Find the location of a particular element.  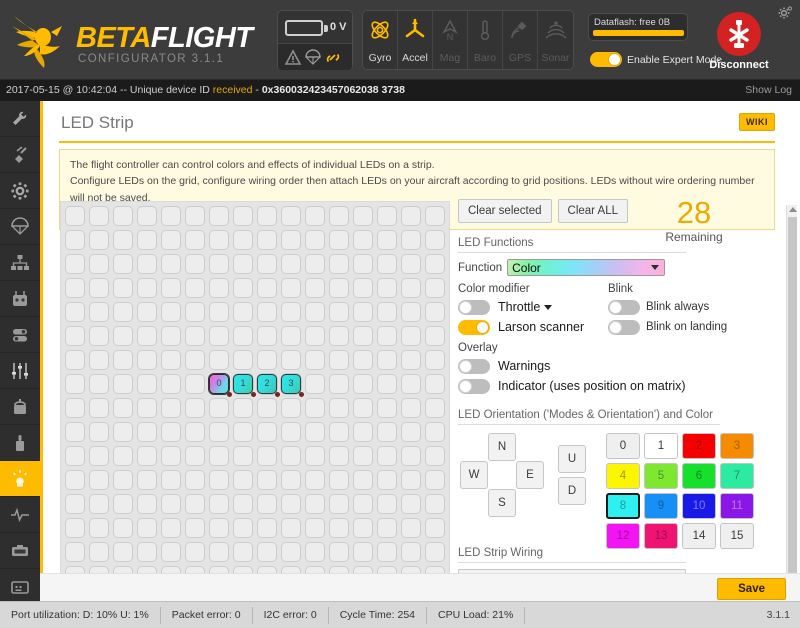

color-swatch-11: 11 is located at coordinates (737, 506).